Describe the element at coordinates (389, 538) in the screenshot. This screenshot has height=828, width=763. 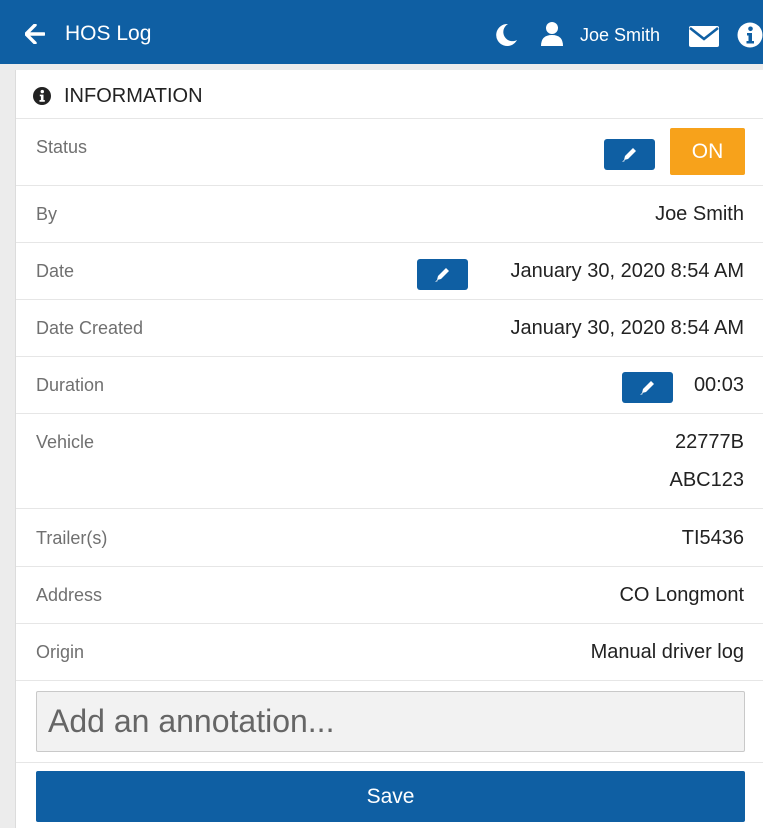
I see `trailers-row: Trailer(s) TI5436` at that location.